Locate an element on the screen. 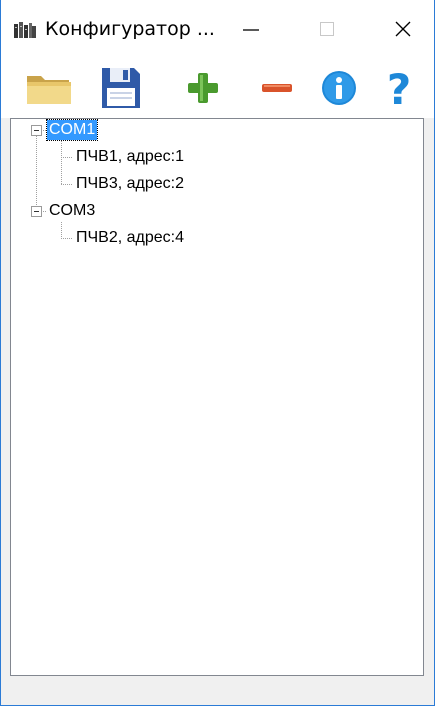 The image size is (435, 706). info-button is located at coordinates (339, 88).